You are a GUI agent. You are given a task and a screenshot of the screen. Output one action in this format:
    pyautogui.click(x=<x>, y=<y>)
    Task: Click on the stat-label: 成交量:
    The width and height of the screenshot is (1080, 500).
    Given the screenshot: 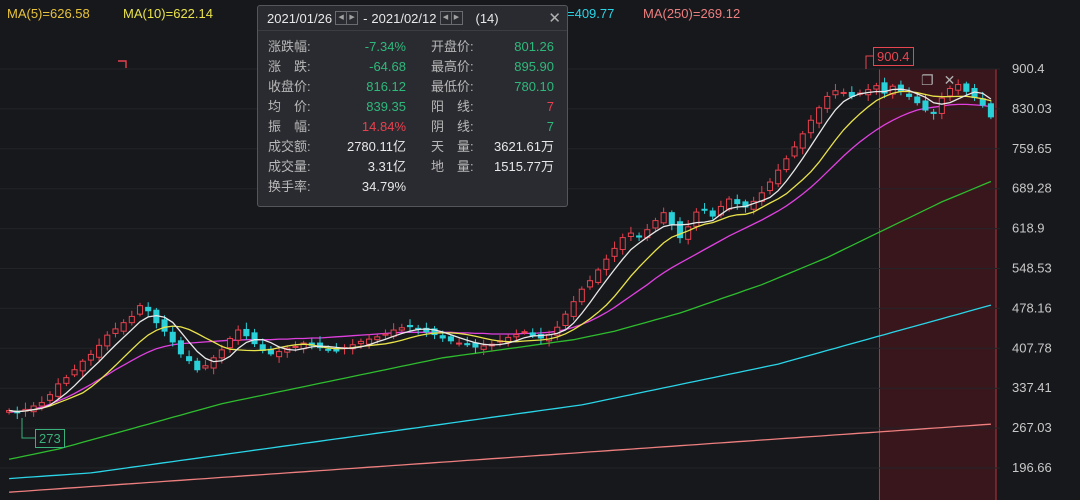 What is the action you would take?
    pyautogui.click(x=289, y=166)
    